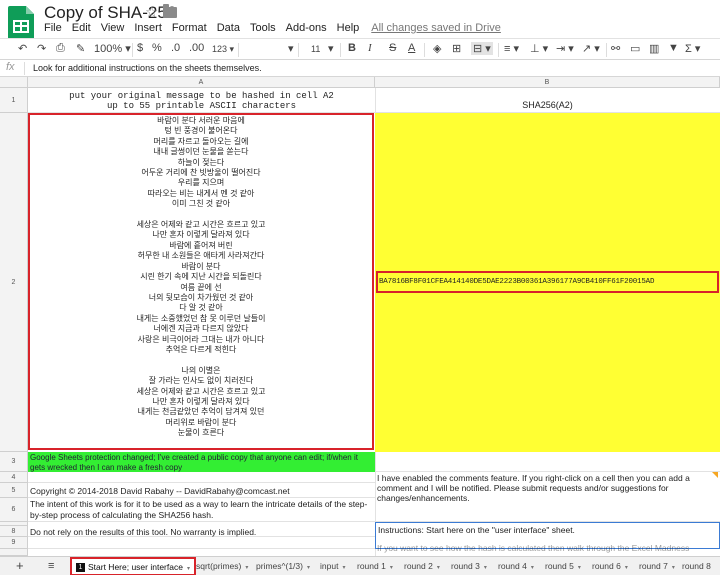 Image resolution: width=720 pixels, height=575 pixels. Describe the element at coordinates (157, 48) in the screenshot. I see `percent-format-button: %` at that location.